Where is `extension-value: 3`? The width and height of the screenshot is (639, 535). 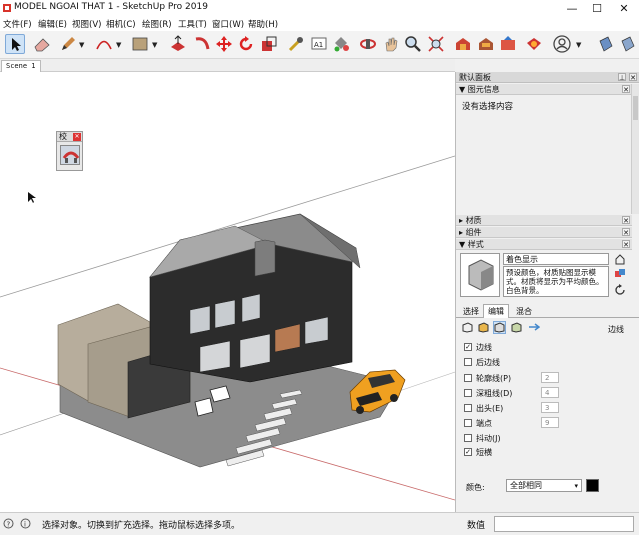
extension-value: 3 is located at coordinates (550, 407).